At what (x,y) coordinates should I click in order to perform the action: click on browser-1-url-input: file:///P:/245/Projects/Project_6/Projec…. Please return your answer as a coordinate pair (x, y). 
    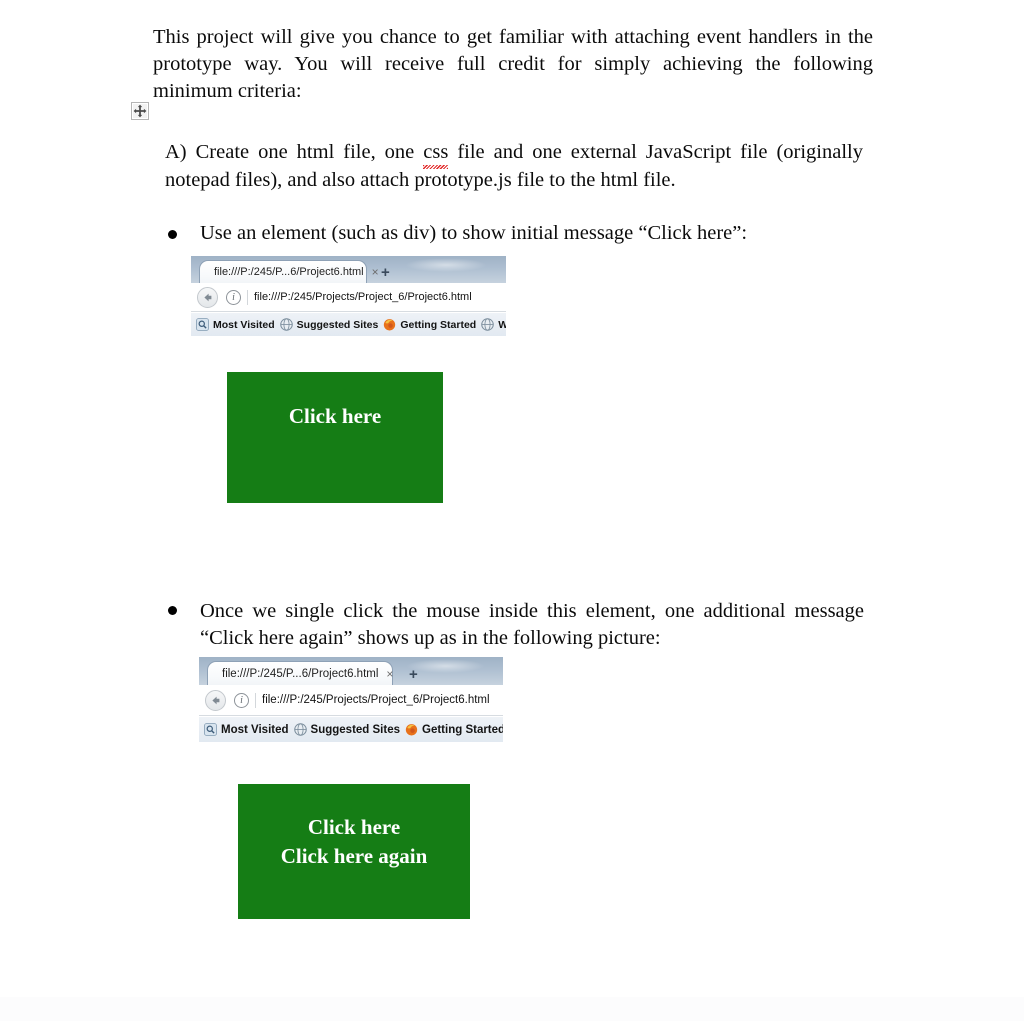
    Looking at the image, I should click on (363, 297).